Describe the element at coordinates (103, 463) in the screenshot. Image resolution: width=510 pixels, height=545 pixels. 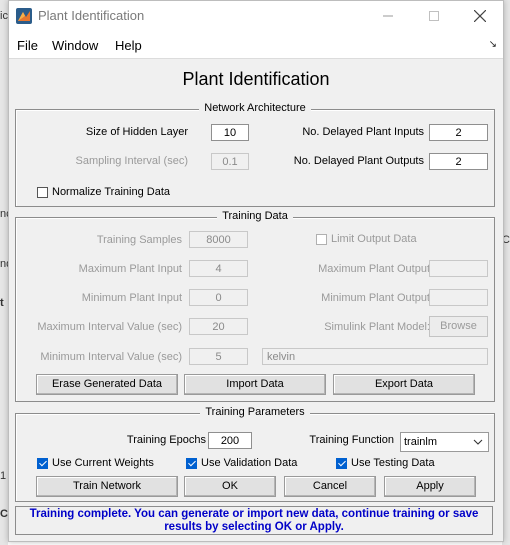
I see `use-current-weights-label: Use Current Weights` at that location.